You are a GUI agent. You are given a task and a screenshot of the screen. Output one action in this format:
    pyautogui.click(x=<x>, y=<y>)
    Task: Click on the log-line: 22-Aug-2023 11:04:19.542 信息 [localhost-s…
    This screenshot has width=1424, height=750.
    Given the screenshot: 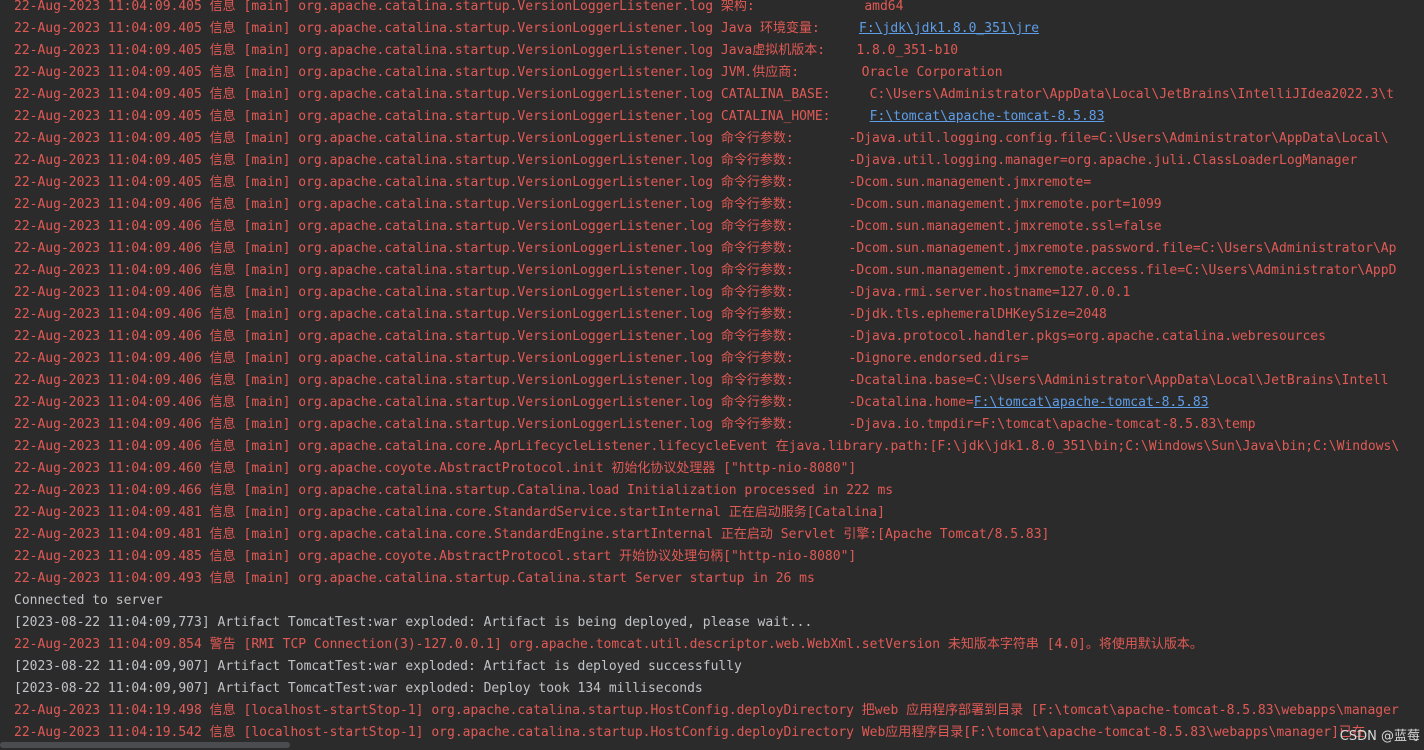 What is the action you would take?
    pyautogui.click(x=689, y=733)
    